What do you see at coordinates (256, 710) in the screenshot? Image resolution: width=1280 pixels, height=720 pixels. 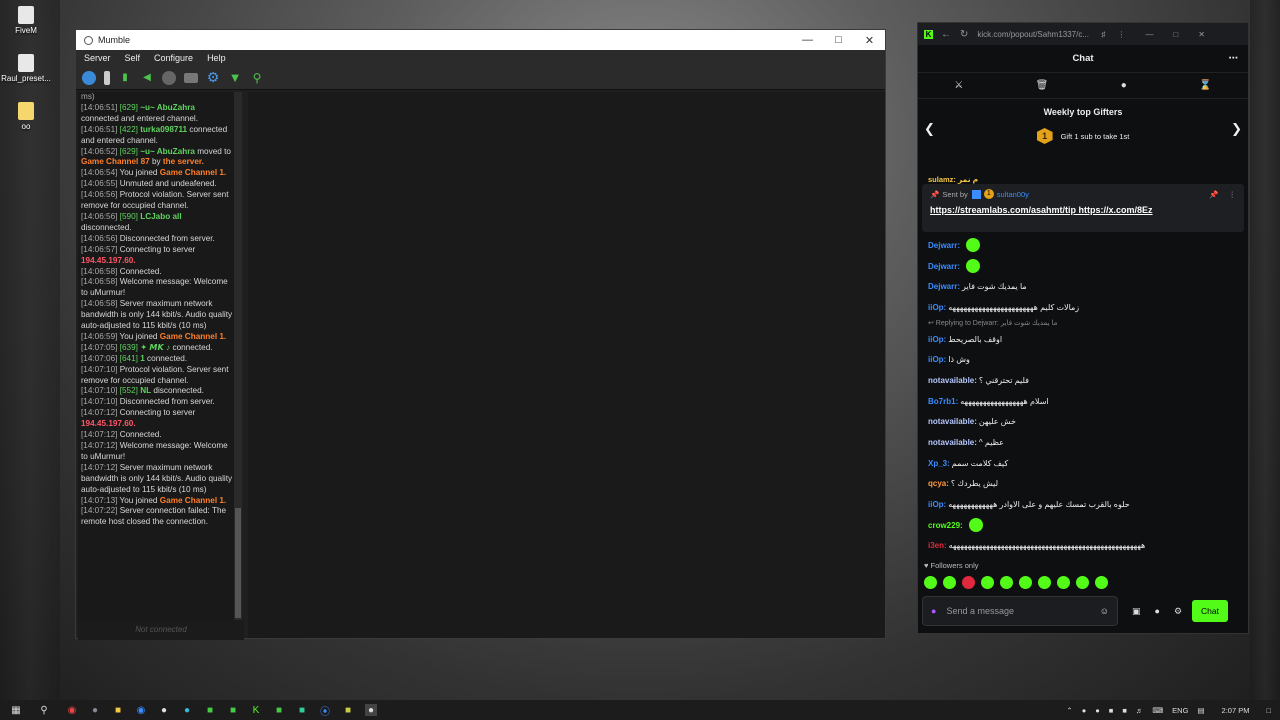 I see `kick-icon: K` at bounding box center [256, 710].